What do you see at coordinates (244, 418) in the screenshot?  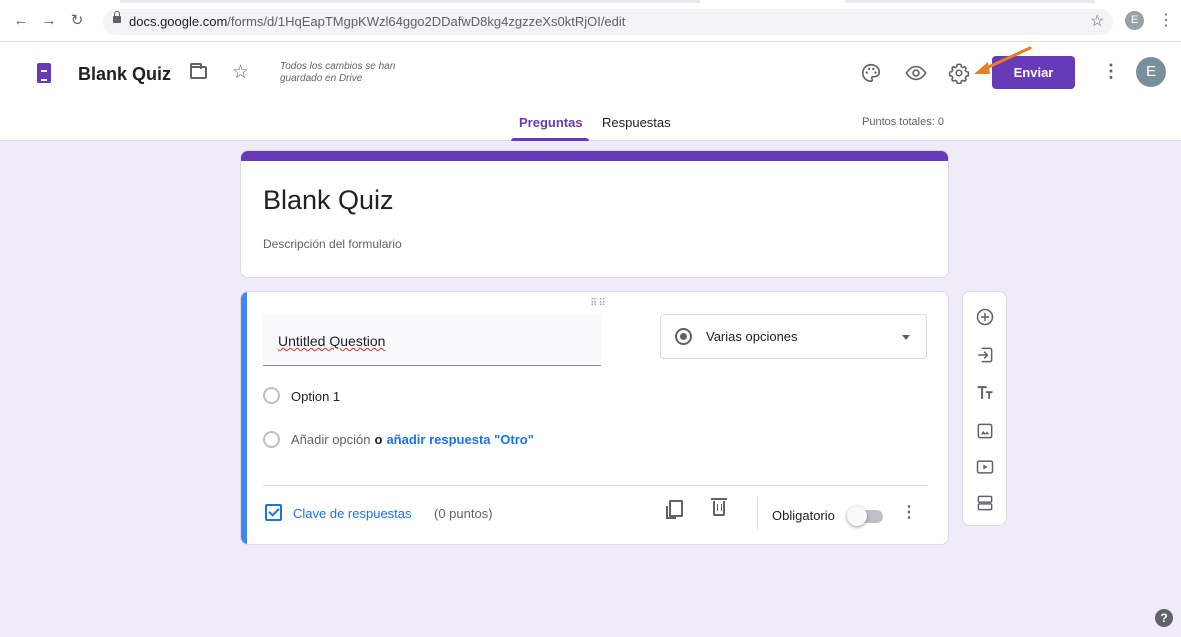 I see `active-card-indicator` at bounding box center [244, 418].